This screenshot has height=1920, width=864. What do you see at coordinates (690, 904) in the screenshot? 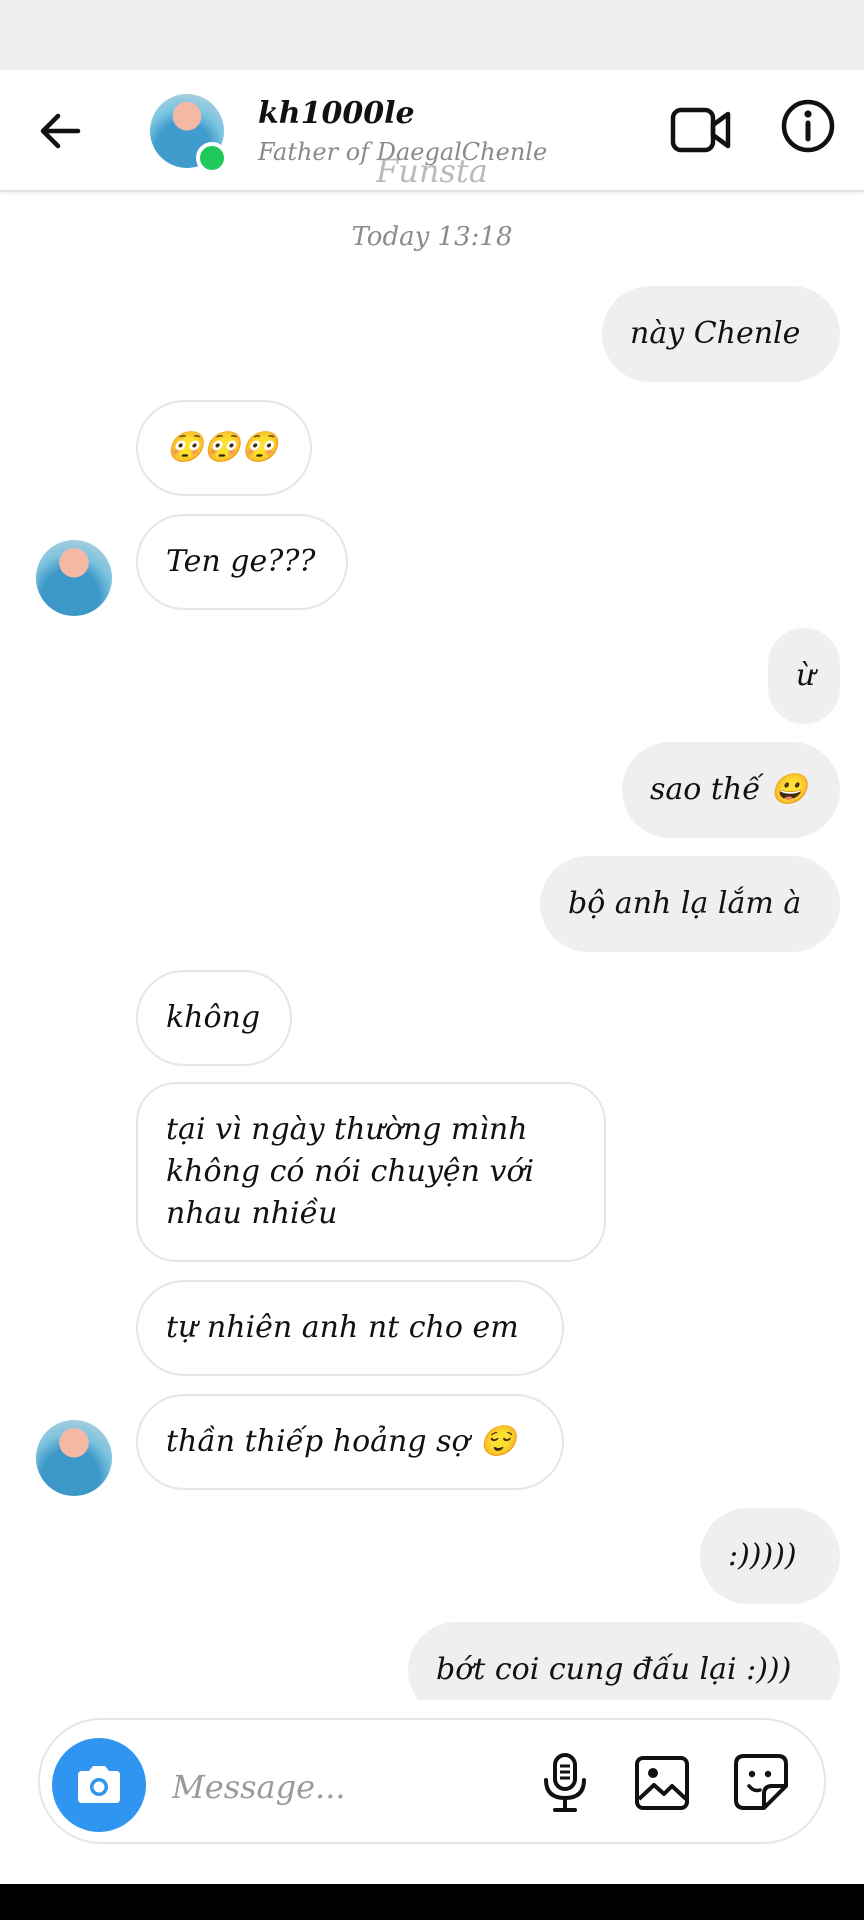
I see `message-outgoing: bộ anh lạ lắm à` at bounding box center [690, 904].